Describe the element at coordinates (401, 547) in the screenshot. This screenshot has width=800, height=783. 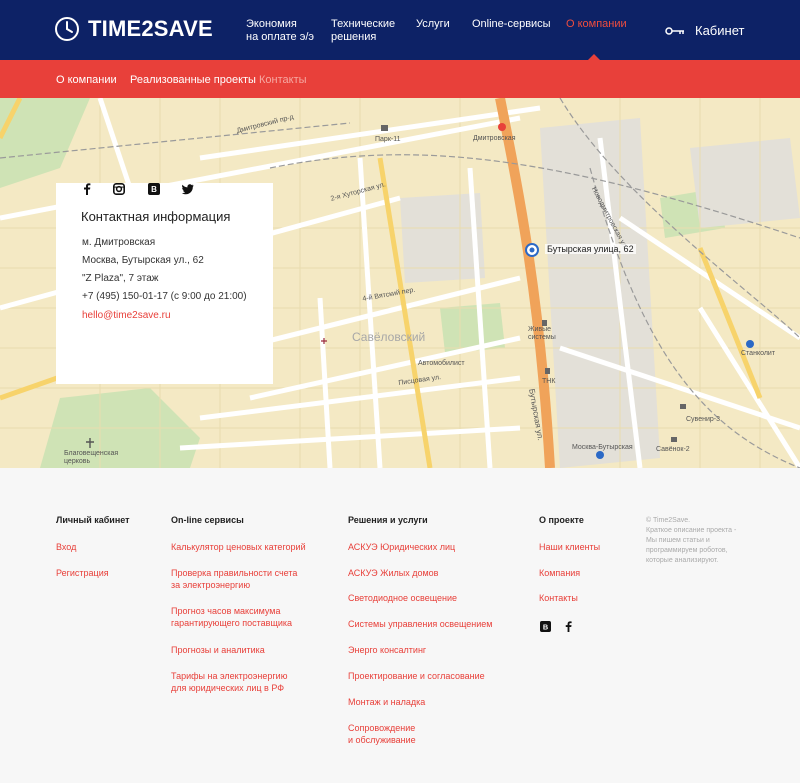
I see `footer-link-askue-legal: АСКУЭ Юридических лиц` at that location.